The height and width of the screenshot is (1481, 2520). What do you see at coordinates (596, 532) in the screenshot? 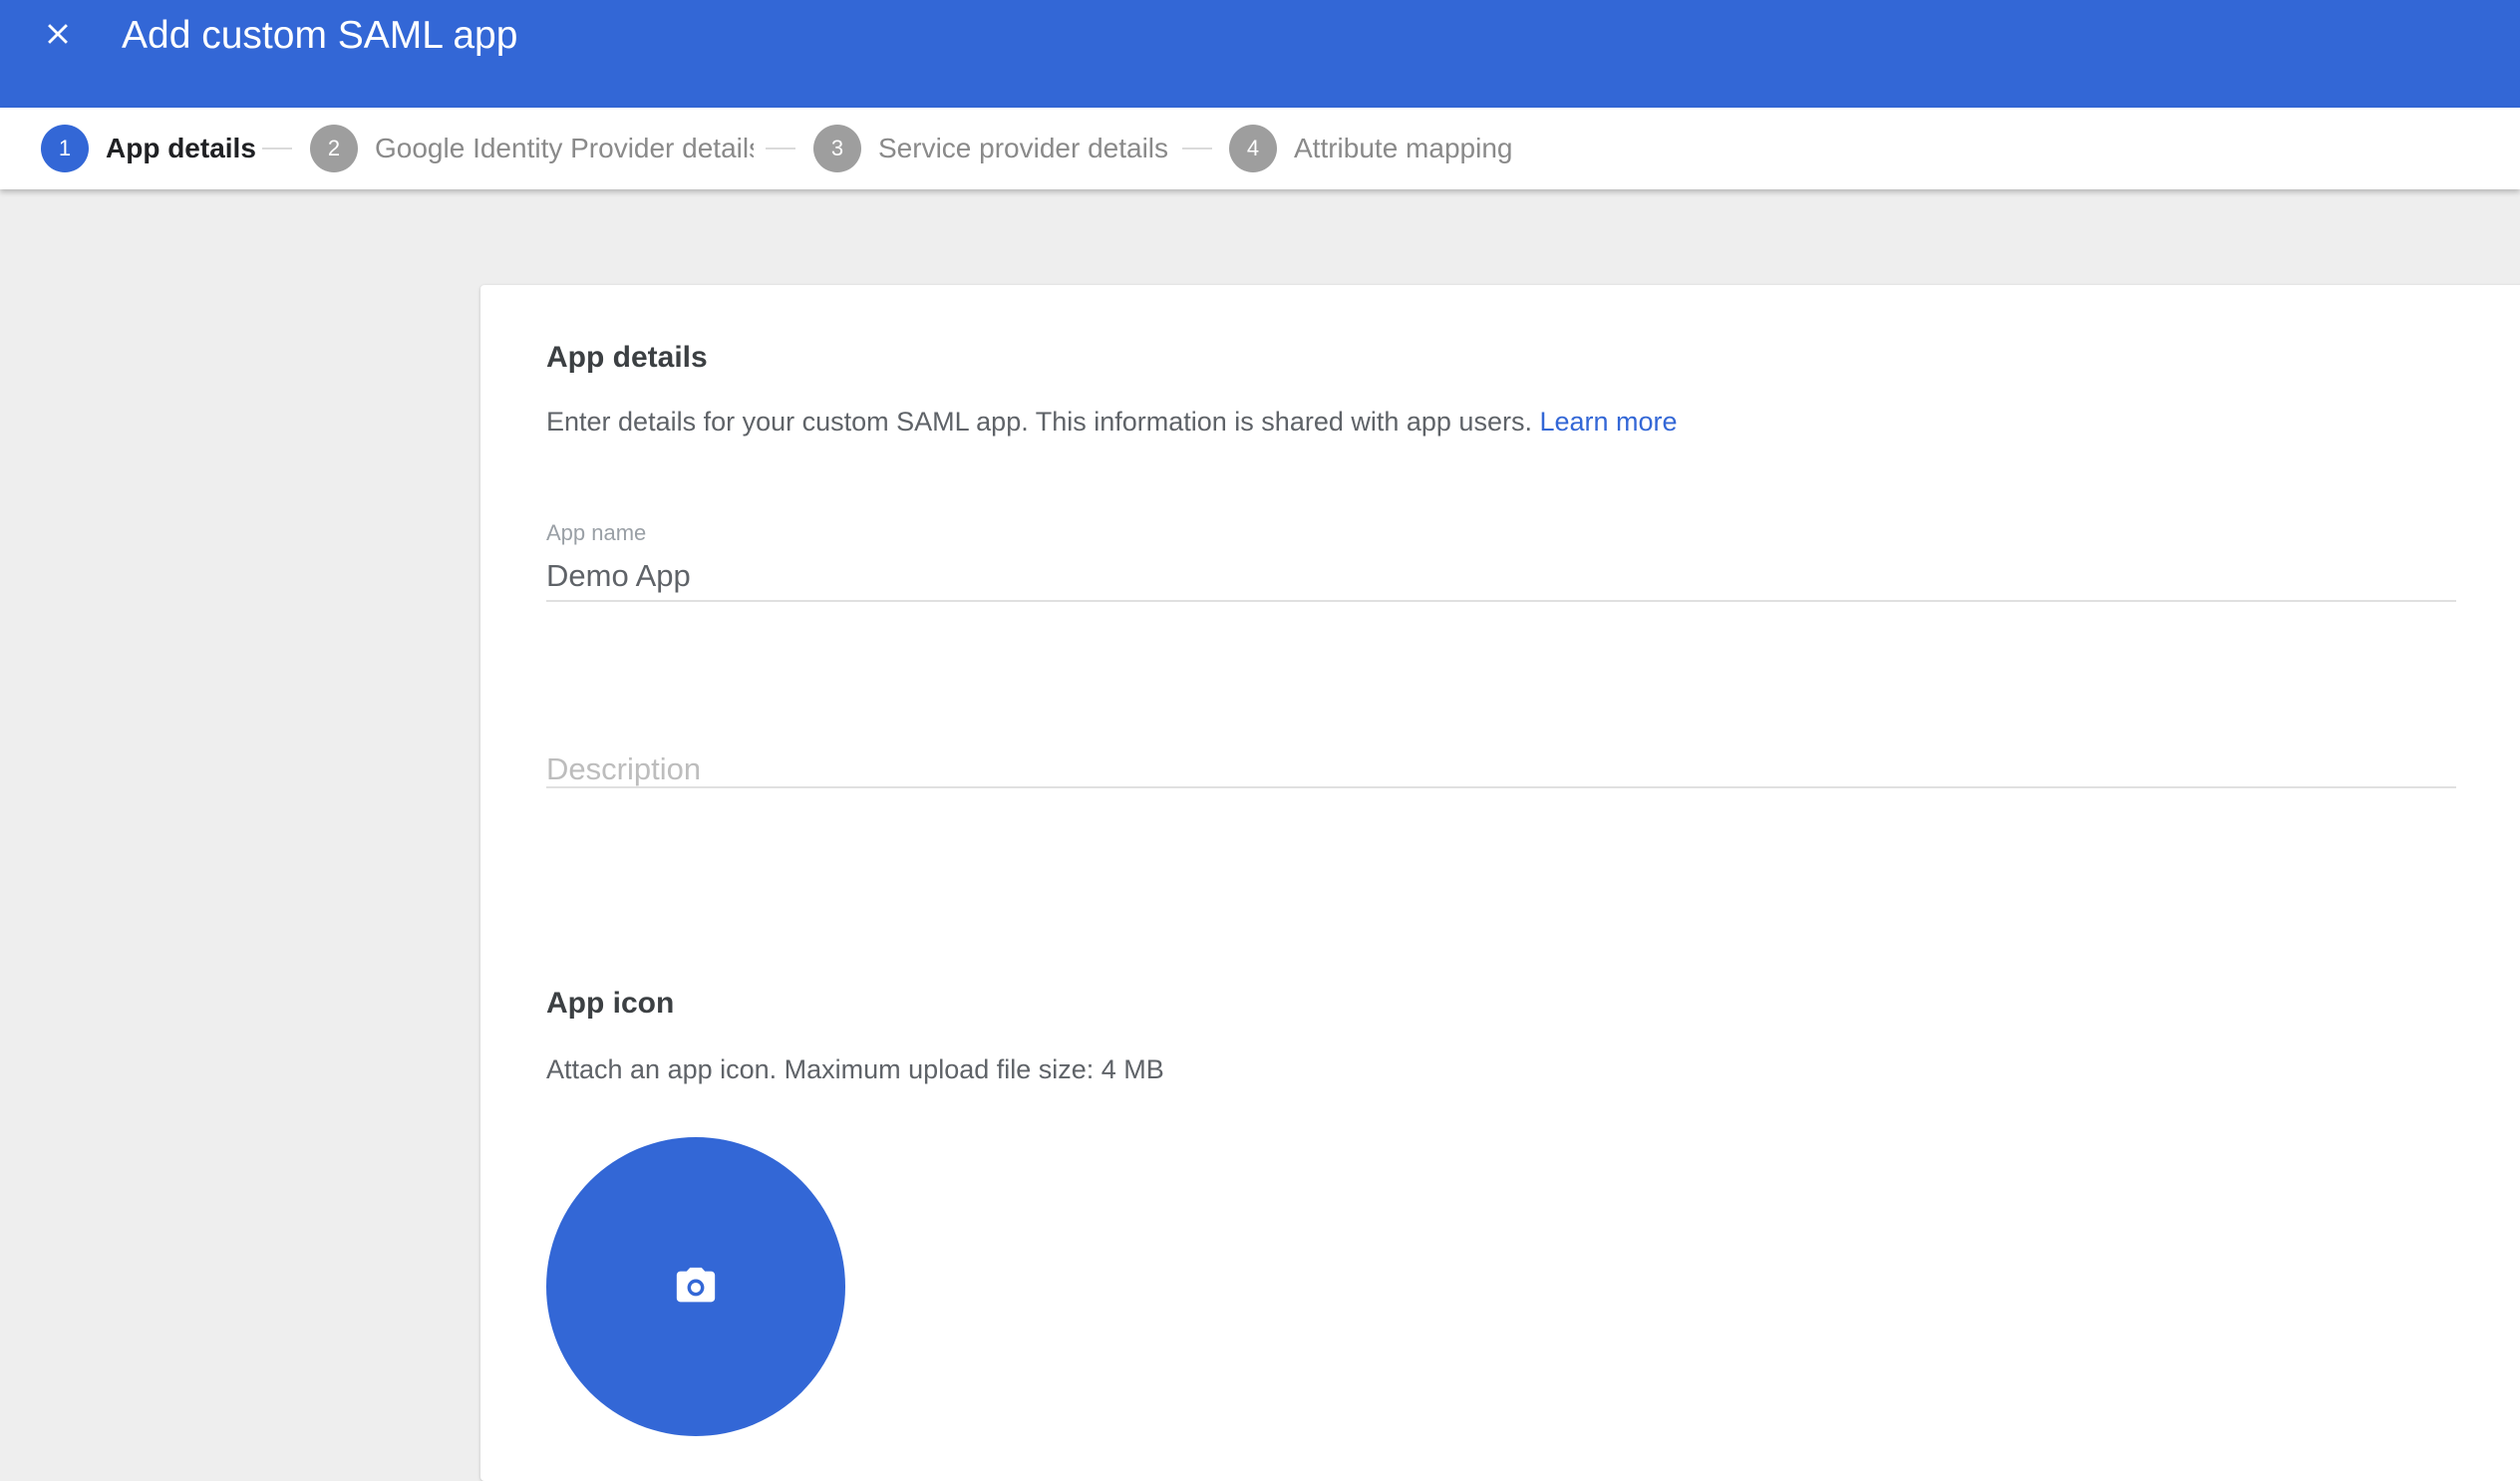
I see `app-name-label: App name` at bounding box center [596, 532].